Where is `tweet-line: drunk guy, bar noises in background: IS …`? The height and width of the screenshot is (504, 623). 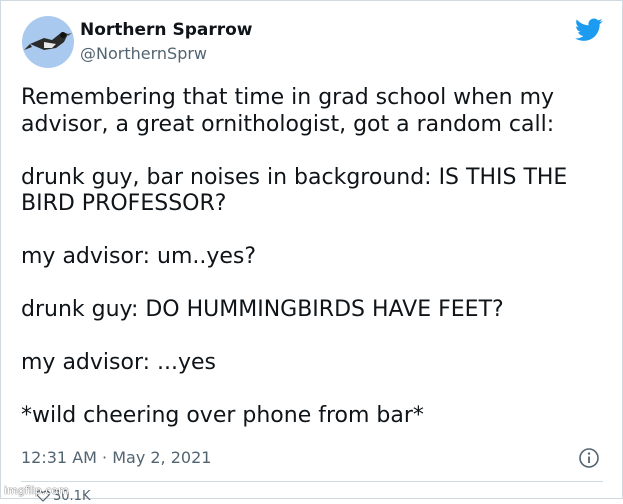 tweet-line: drunk guy, bar noises in background: IS … is located at coordinates (294, 177).